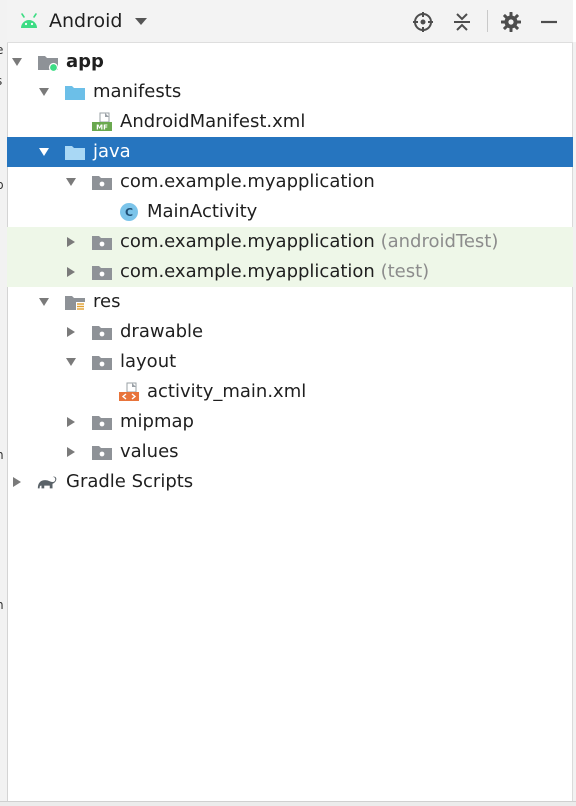  I want to click on tree-row-res: res, so click(290, 302).